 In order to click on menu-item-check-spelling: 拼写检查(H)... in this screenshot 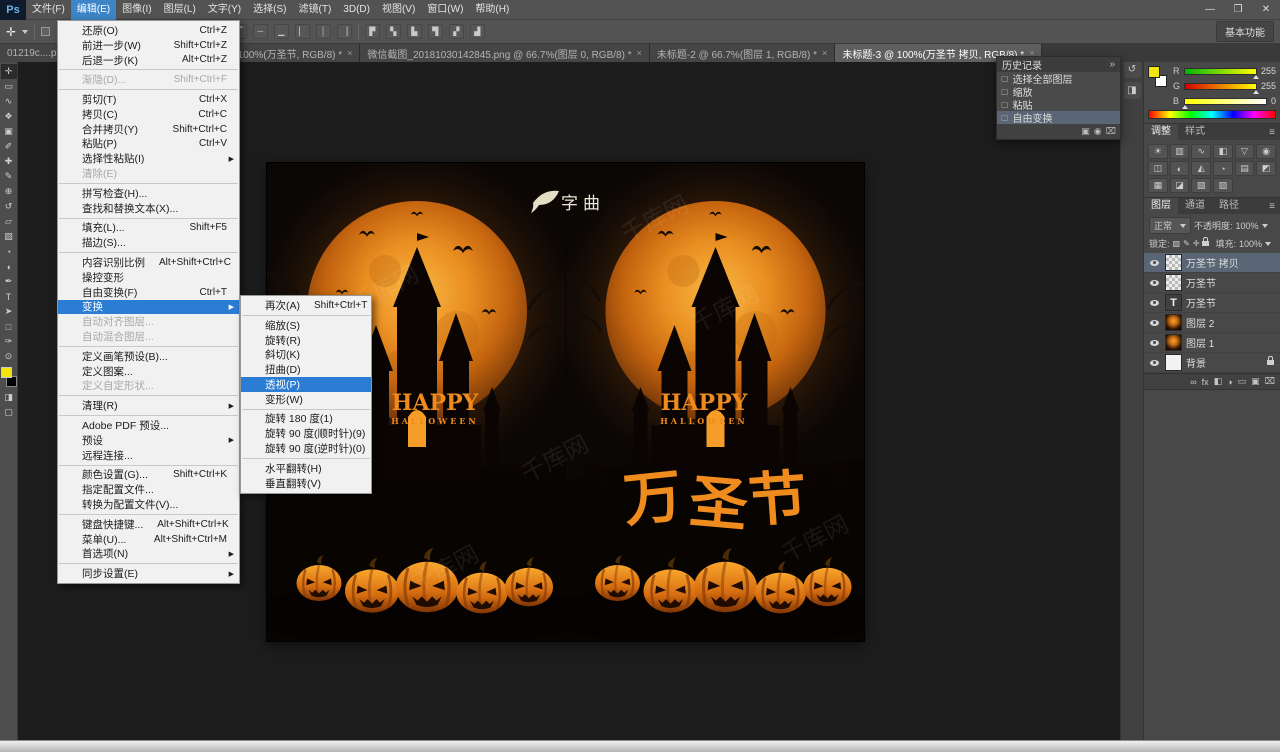, I will do `click(148, 193)`.